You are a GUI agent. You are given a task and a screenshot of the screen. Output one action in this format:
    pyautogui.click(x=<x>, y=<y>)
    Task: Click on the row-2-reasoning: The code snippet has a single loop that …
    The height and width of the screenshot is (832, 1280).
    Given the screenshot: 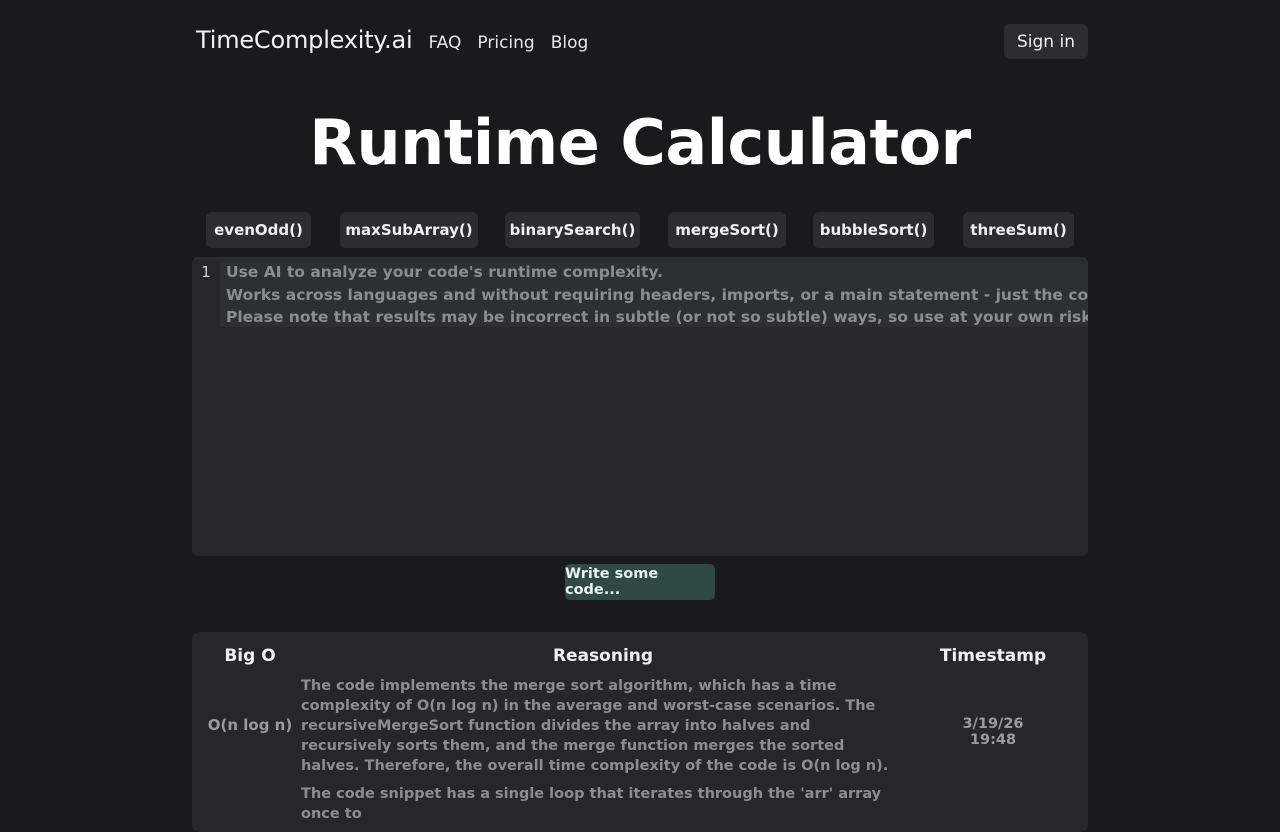 What is the action you would take?
    pyautogui.click(x=591, y=804)
    